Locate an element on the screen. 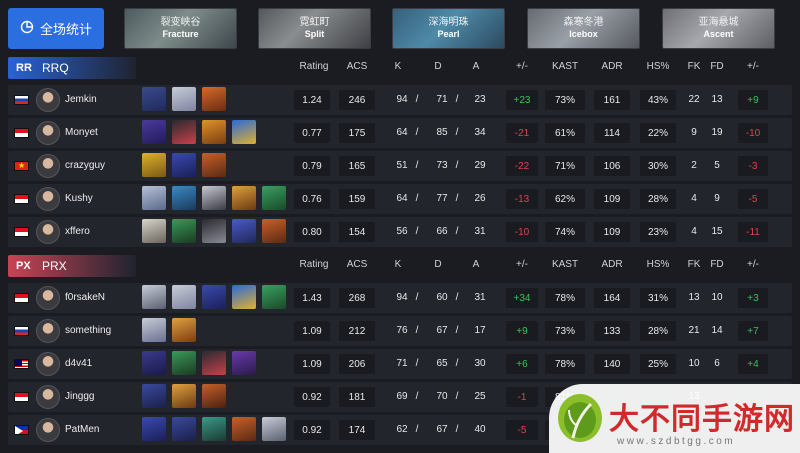 The width and height of the screenshot is (800, 453). stat-a: 17 is located at coordinates (480, 330).